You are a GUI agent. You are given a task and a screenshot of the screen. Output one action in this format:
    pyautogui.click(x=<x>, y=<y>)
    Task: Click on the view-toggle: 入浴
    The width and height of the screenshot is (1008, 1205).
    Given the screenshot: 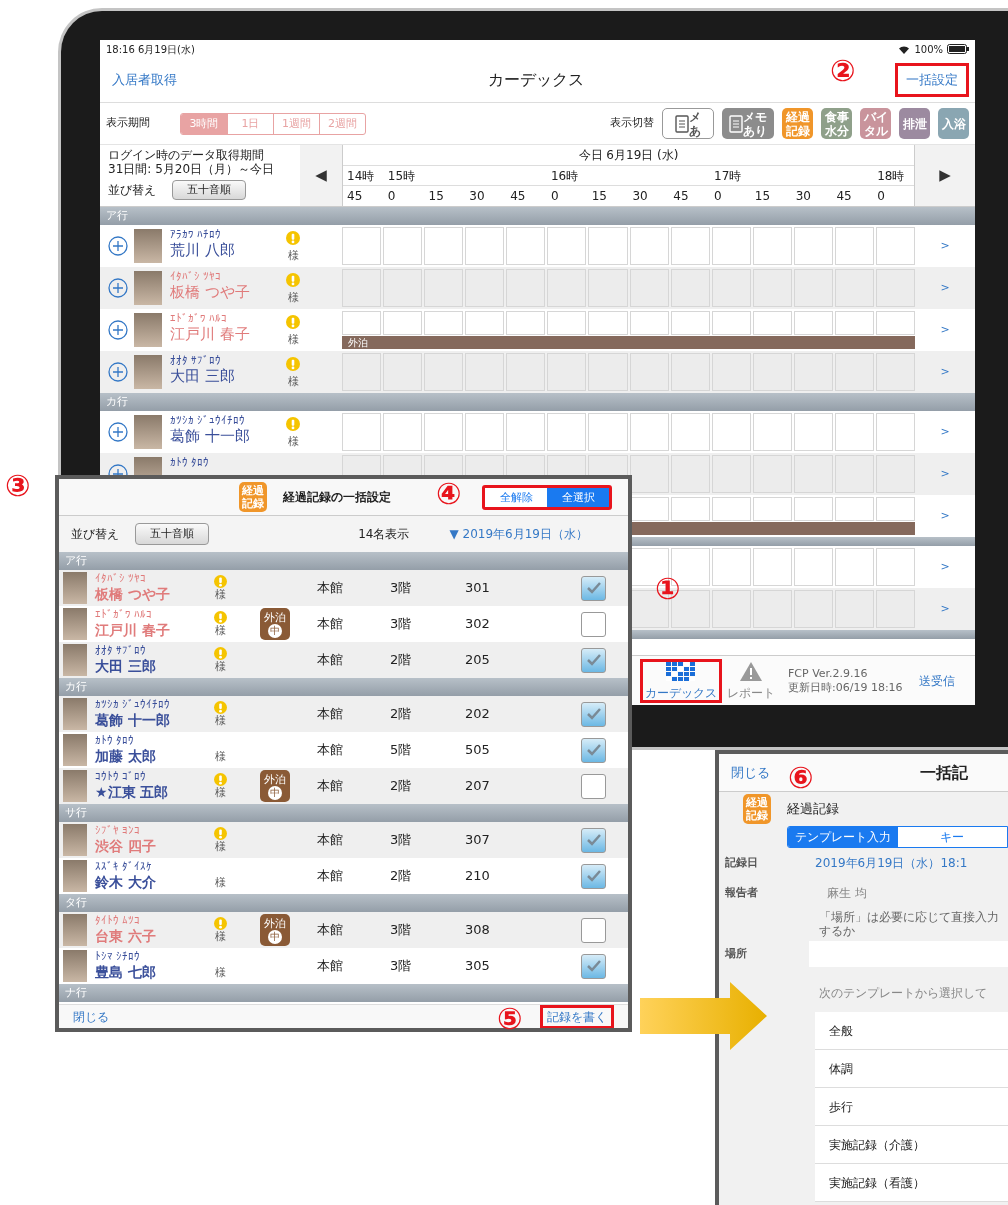 What is the action you would take?
    pyautogui.click(x=953, y=123)
    